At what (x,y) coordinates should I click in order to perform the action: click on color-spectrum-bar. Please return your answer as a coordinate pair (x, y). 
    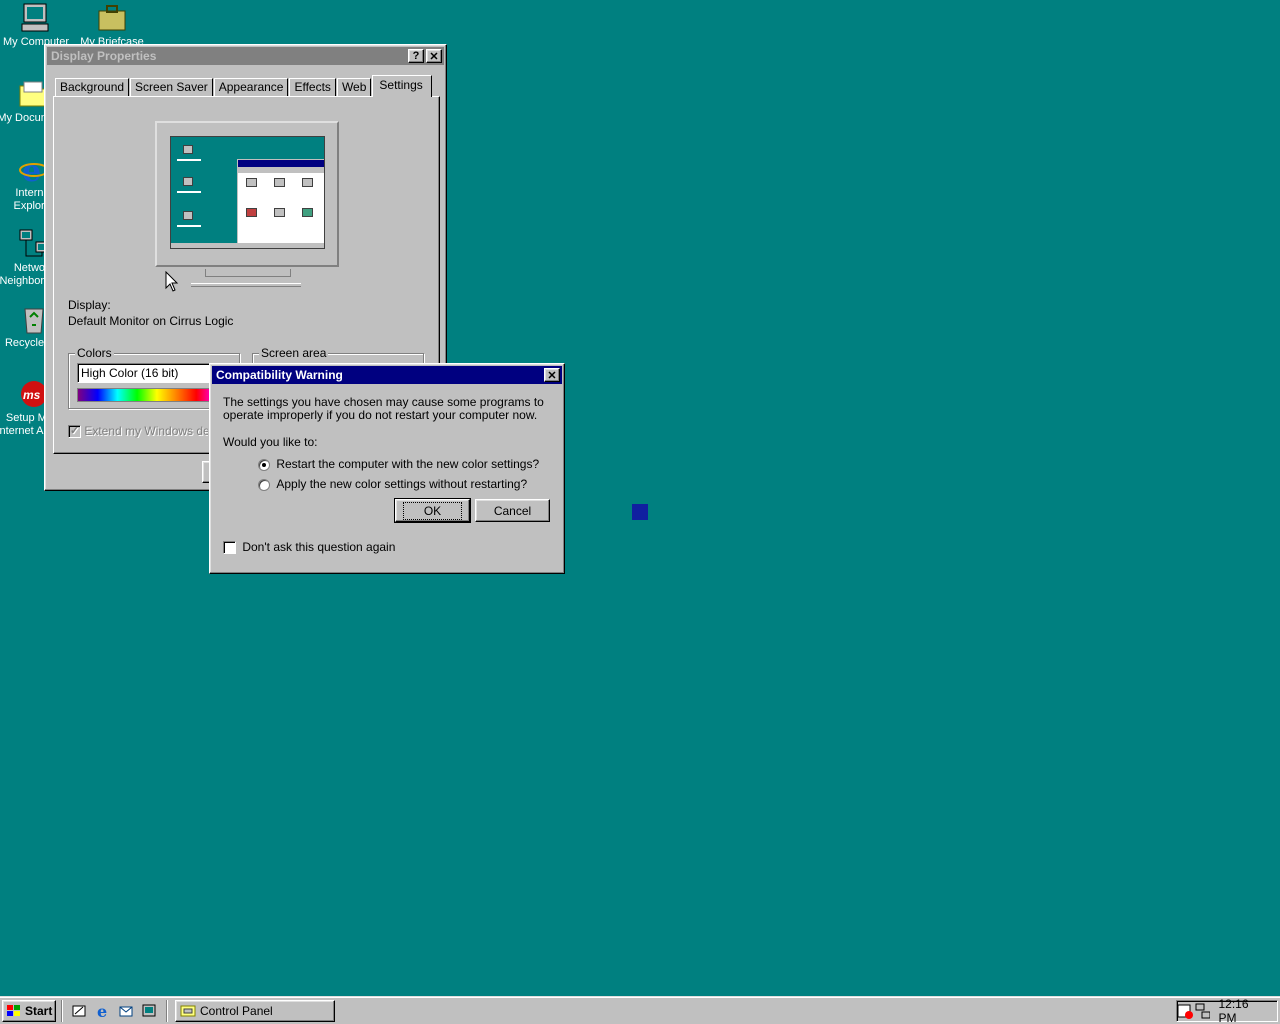
    Looking at the image, I should click on (147, 395).